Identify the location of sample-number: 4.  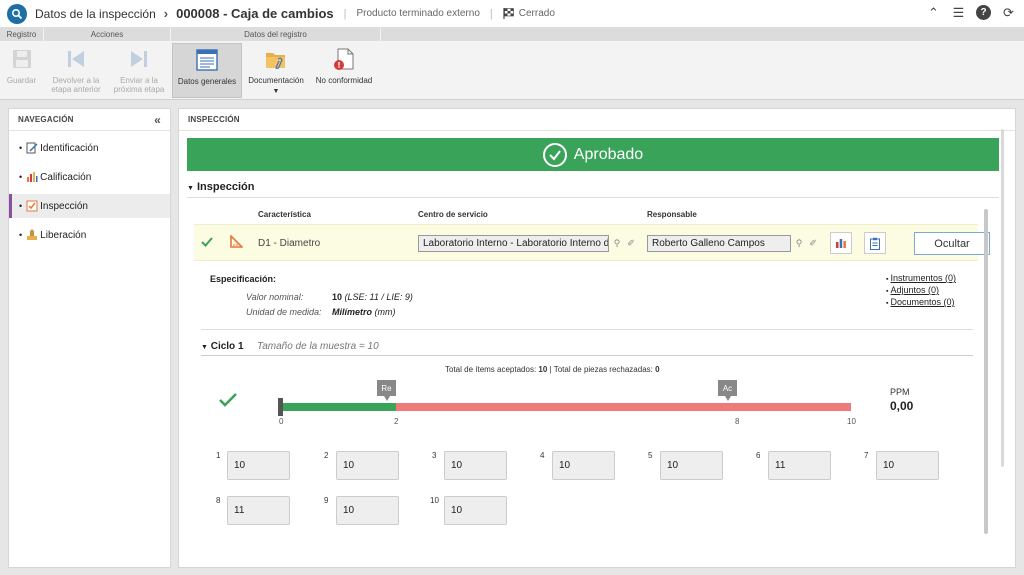
(542, 455).